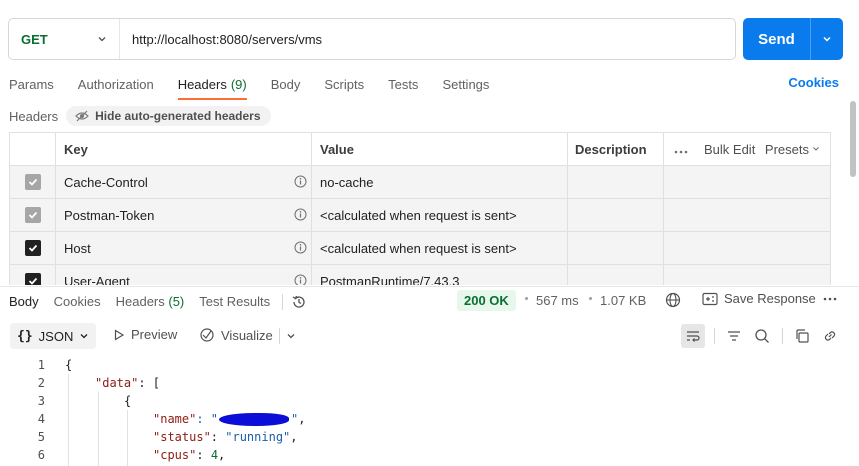 The height and width of the screenshot is (466, 859). I want to click on line-number: 2, so click(41, 383).